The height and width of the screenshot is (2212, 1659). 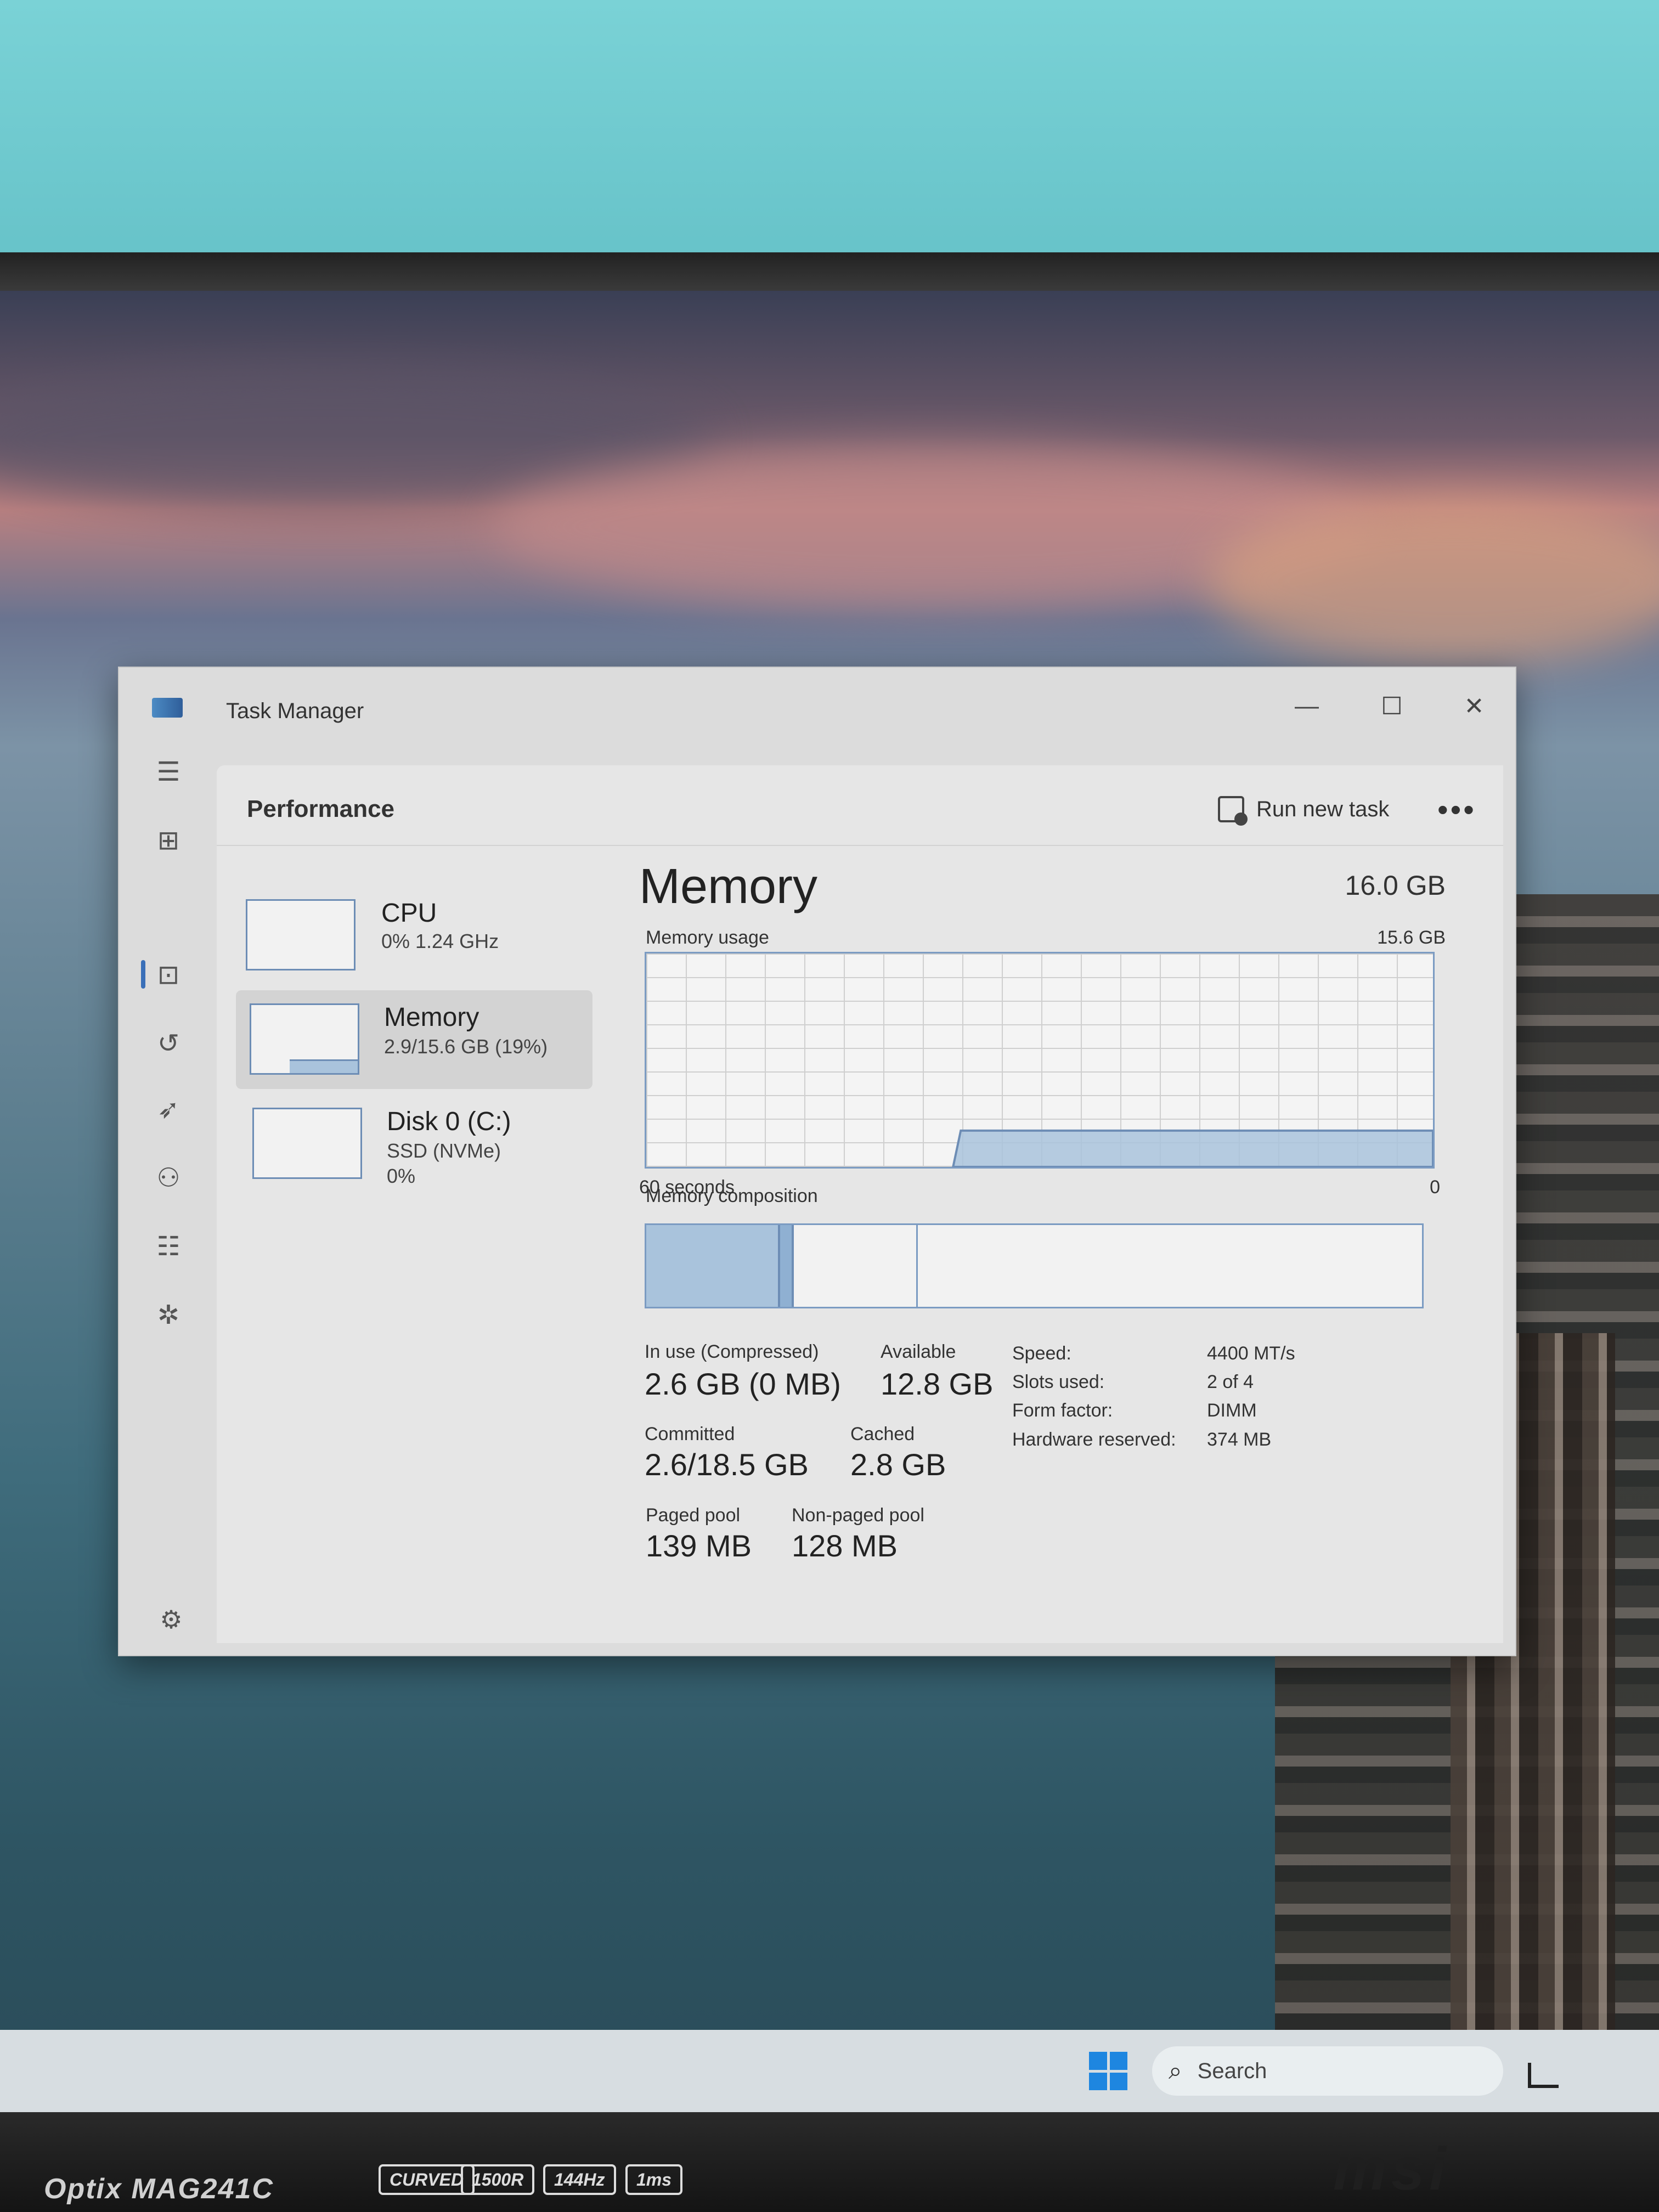 What do you see at coordinates (301, 935) in the screenshot?
I see `cpu-thumbnail-graph` at bounding box center [301, 935].